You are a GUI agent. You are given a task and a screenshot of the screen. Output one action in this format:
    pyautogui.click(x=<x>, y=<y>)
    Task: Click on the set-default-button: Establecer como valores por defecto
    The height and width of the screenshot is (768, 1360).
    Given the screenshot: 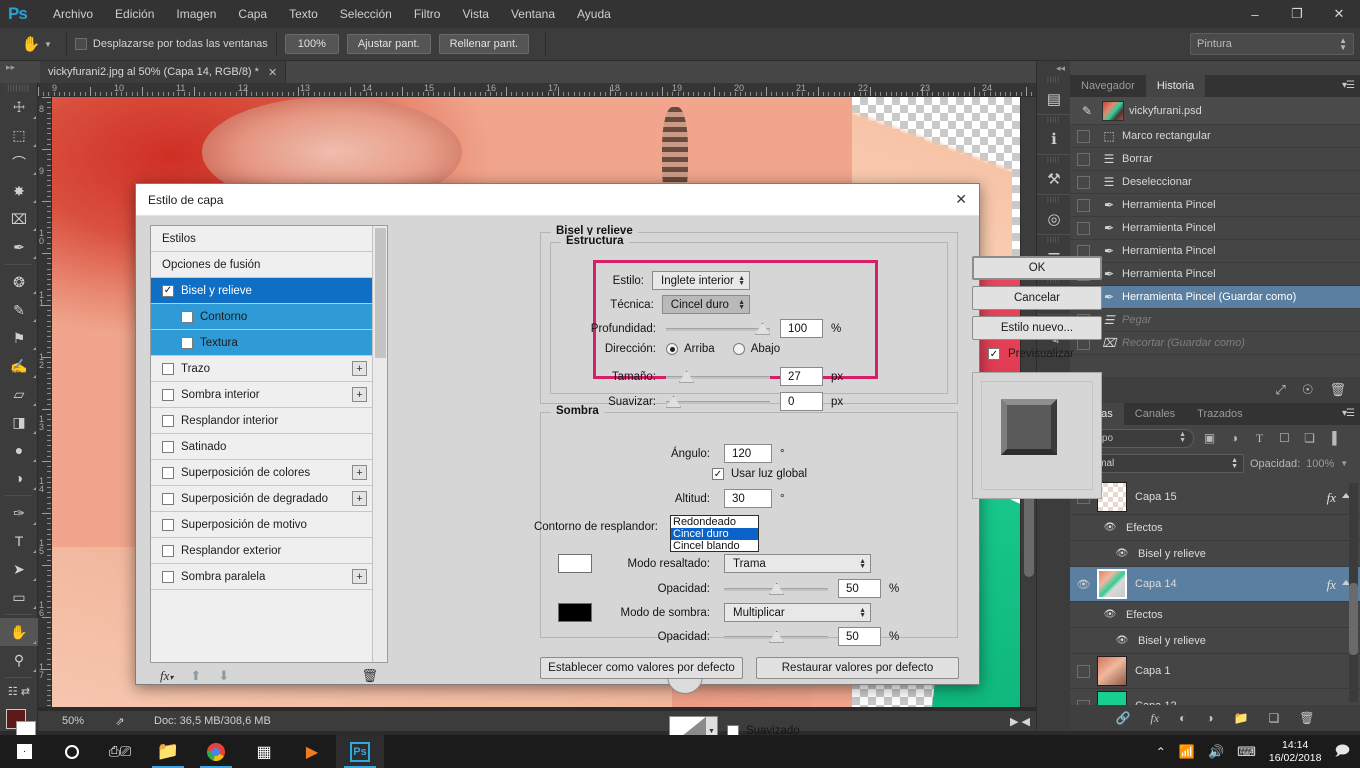 What is the action you would take?
    pyautogui.click(x=641, y=668)
    